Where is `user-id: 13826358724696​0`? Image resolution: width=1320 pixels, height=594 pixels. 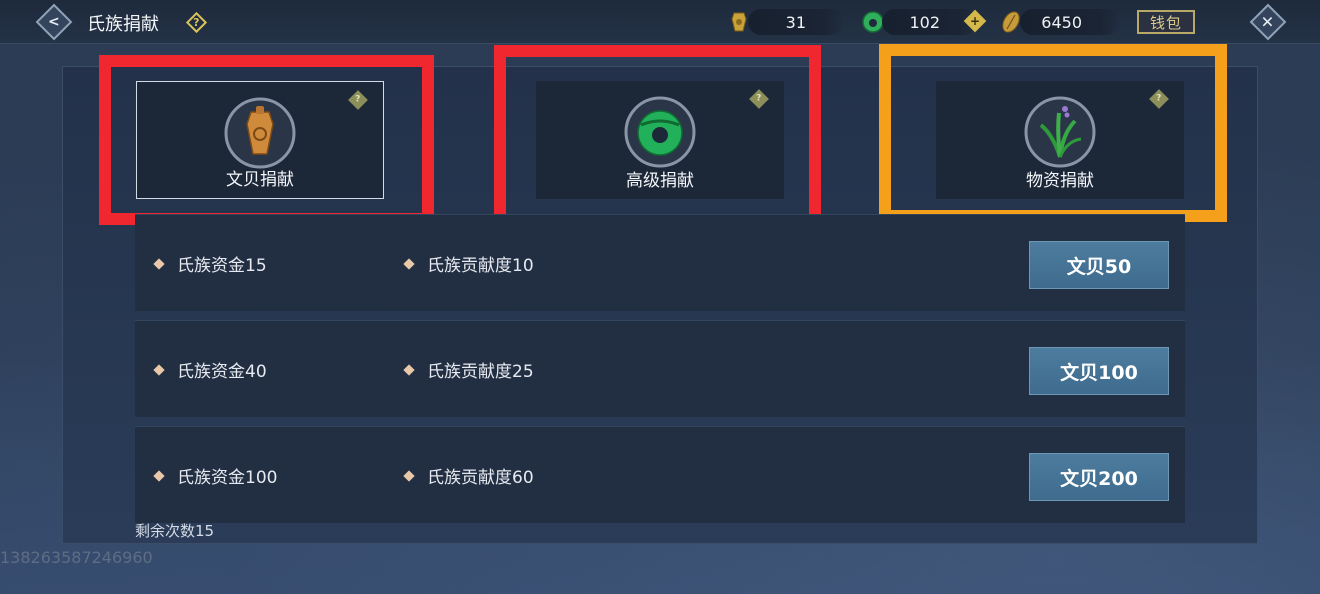 user-id: 13826358724696​0 is located at coordinates (76, 557).